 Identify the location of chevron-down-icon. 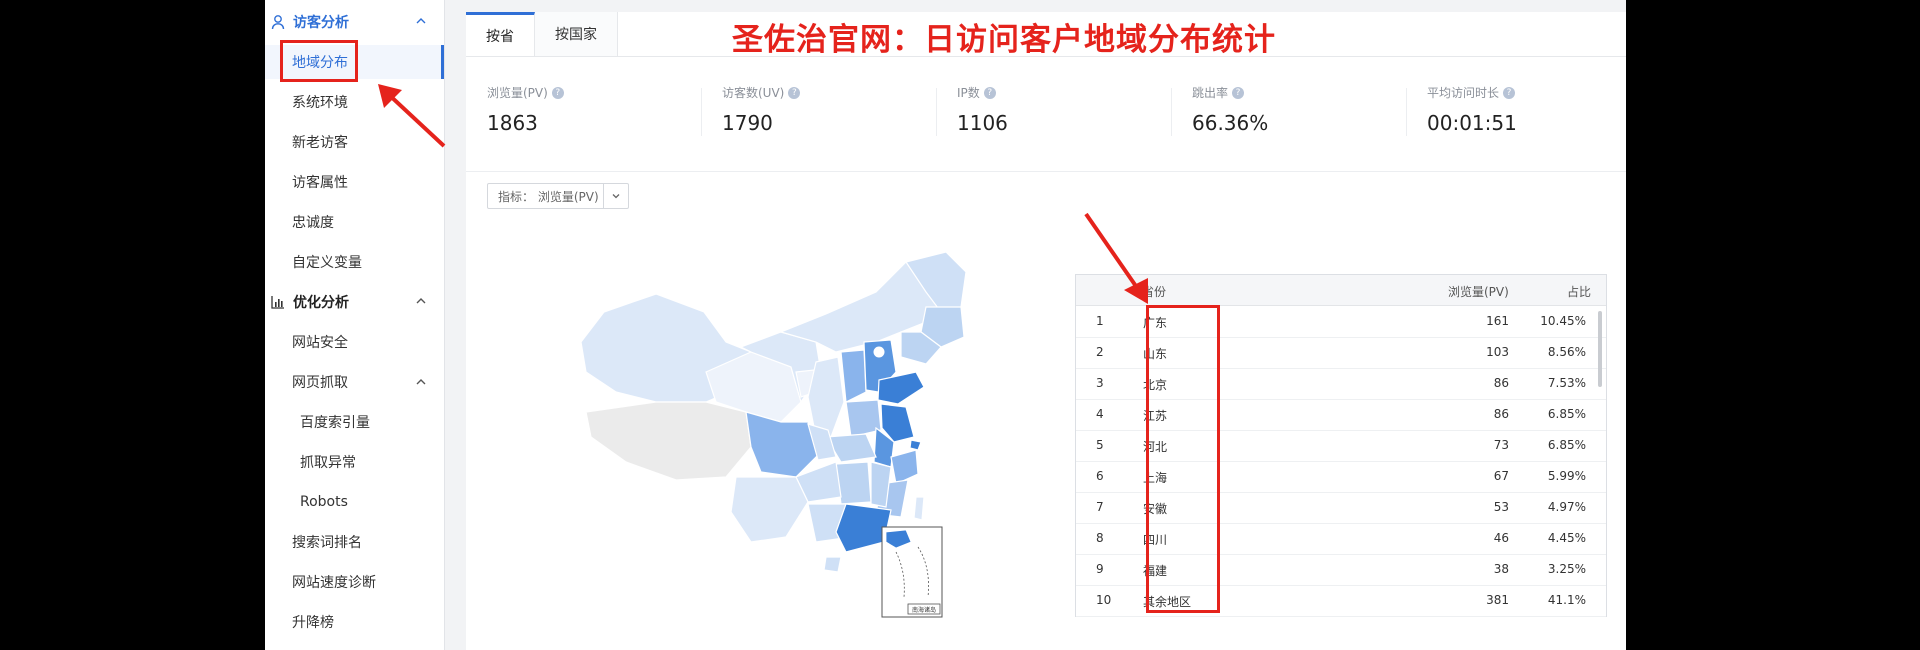
(615, 196).